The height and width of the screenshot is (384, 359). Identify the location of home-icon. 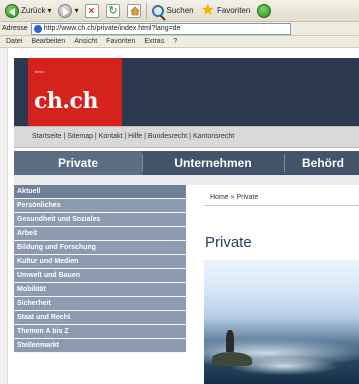
(134, 10).